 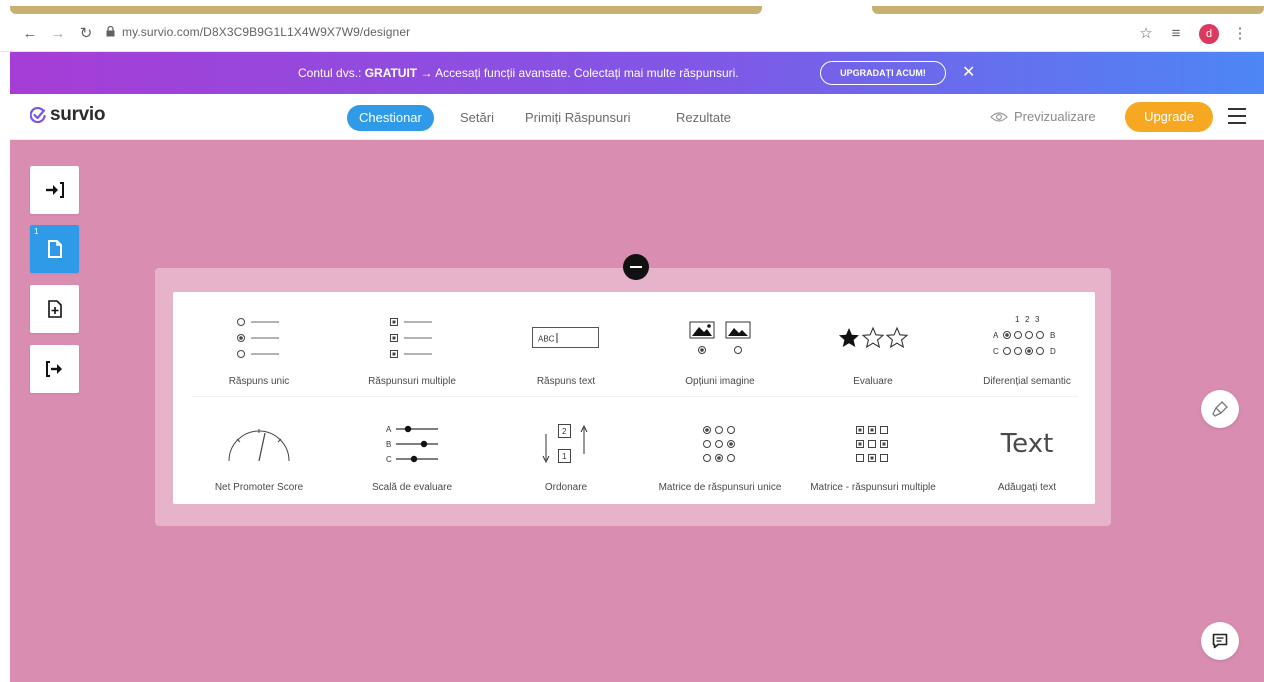 I want to click on qtype-multiple-choice: Răspunsuri multiple, so click(x=412, y=348).